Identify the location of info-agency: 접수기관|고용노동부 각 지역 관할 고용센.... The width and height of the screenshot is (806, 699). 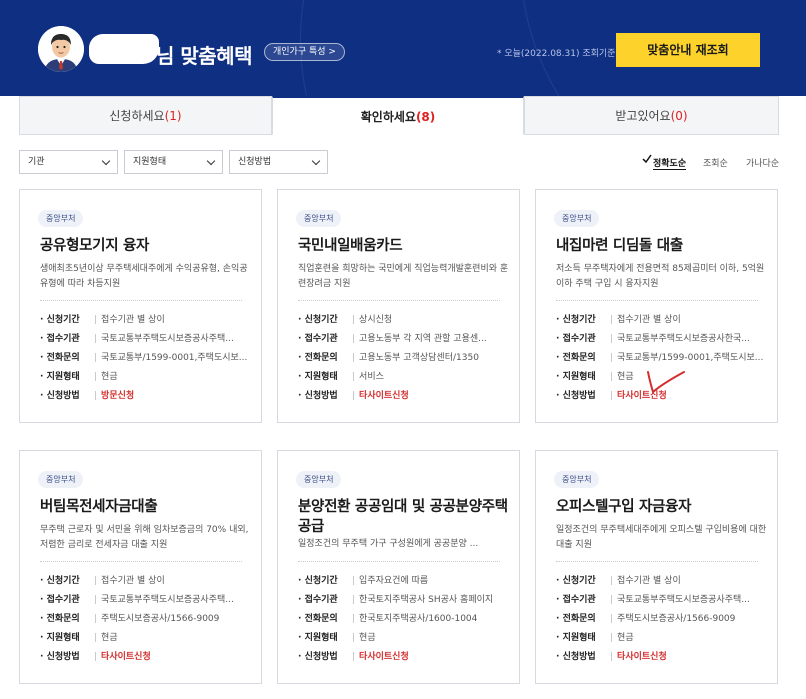
(405, 339).